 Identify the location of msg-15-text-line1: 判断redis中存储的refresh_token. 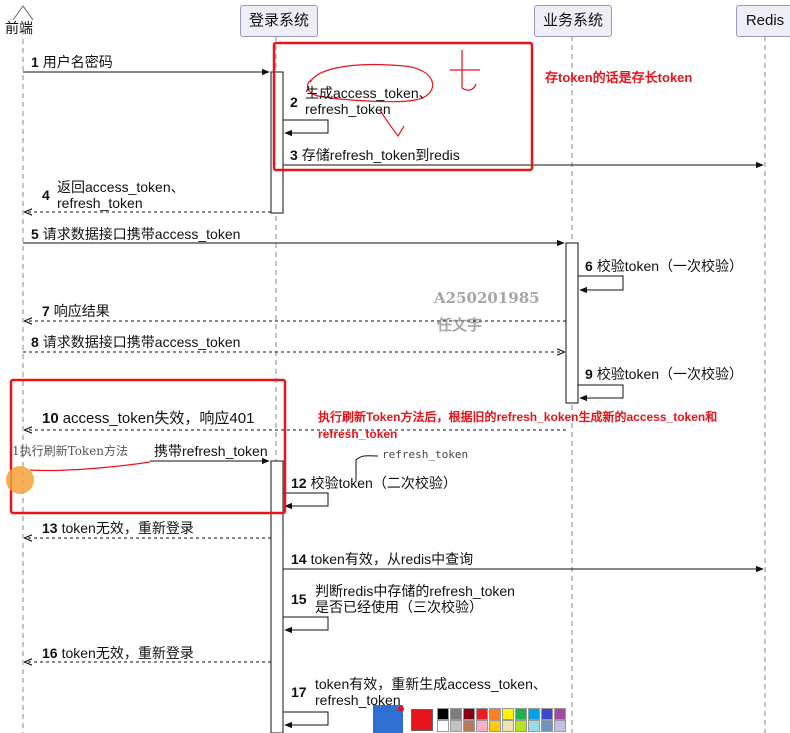
(415, 591).